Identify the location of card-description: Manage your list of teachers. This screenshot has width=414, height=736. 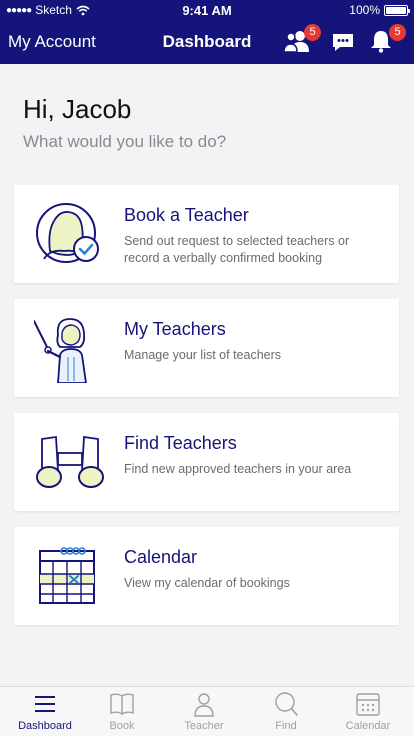
(203, 355).